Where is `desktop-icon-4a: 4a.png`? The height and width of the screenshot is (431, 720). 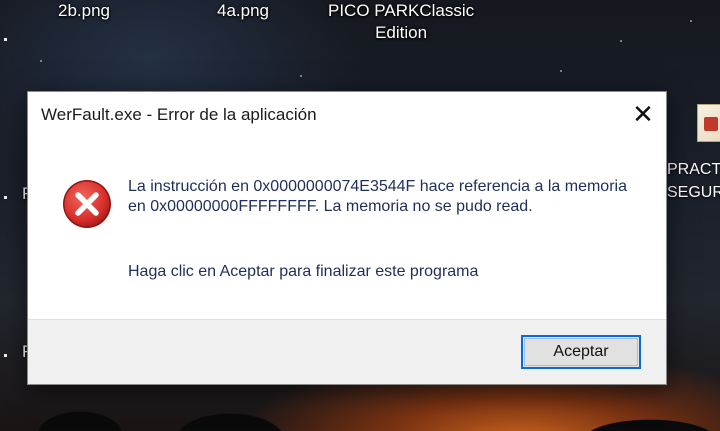 desktop-icon-4a: 4a.png is located at coordinates (243, 11).